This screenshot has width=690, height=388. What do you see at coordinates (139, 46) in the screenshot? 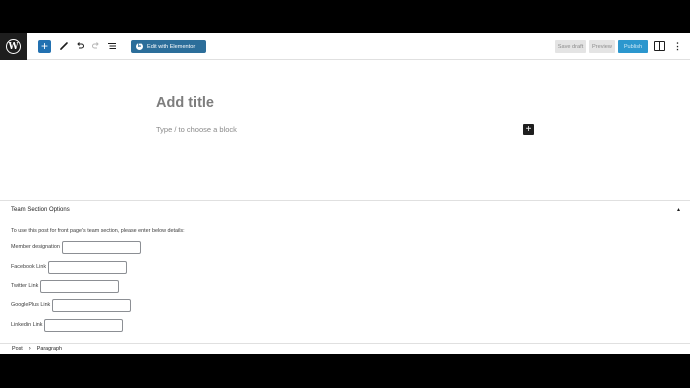
I see `elementor-icon: E` at bounding box center [139, 46].